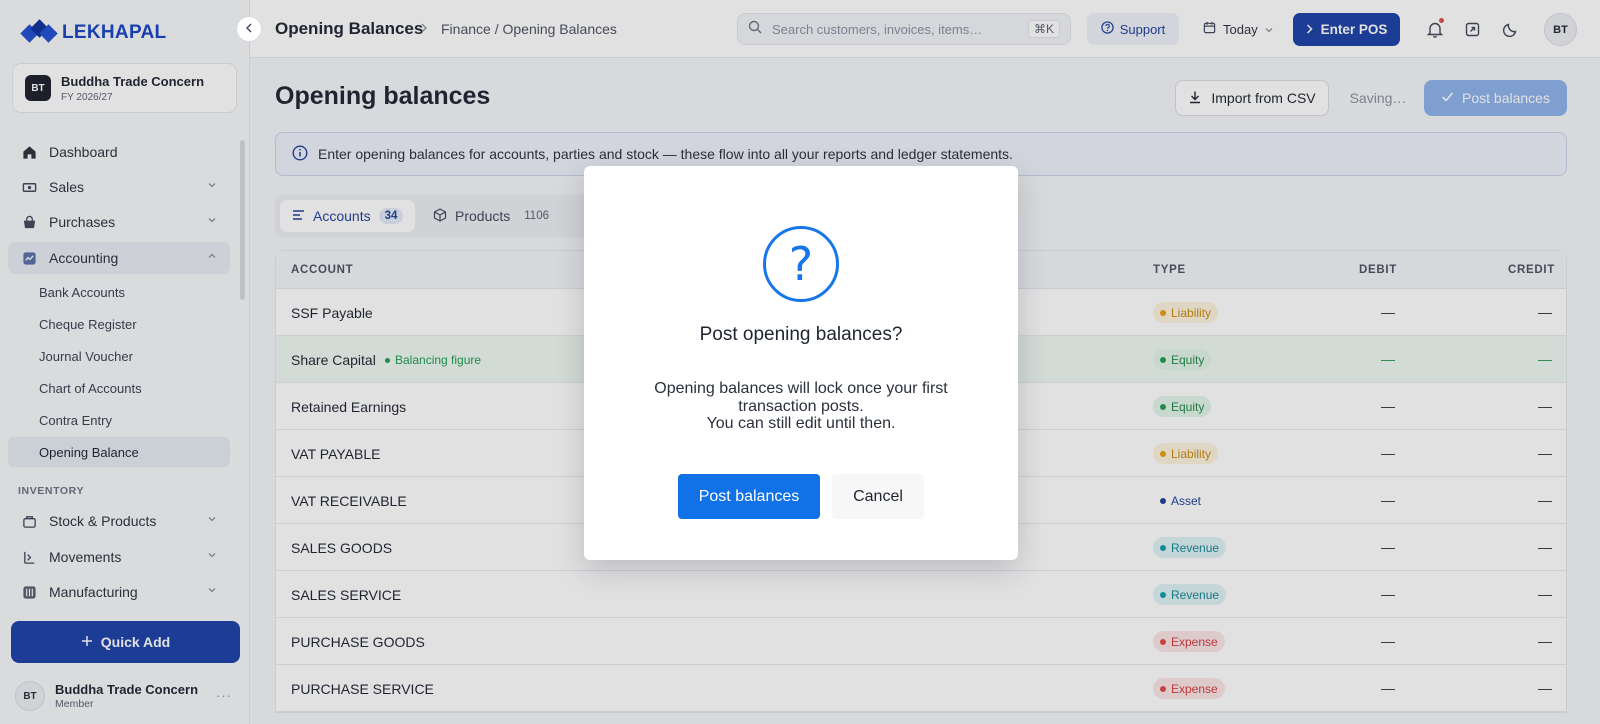 The image size is (1600, 724). What do you see at coordinates (749, 496) in the screenshot?
I see `confirm-post-button: Post balances` at bounding box center [749, 496].